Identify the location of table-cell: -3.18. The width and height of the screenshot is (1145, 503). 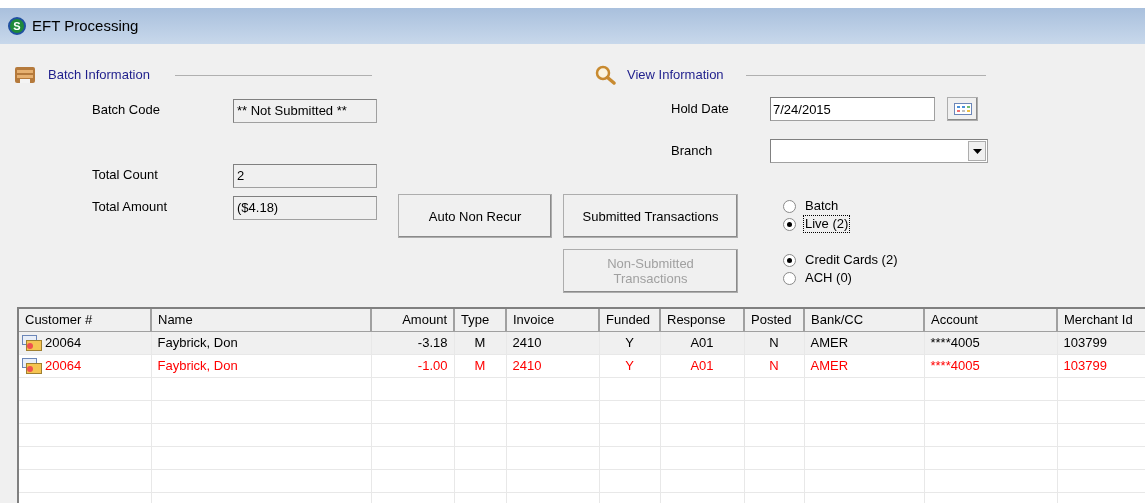
(432, 342).